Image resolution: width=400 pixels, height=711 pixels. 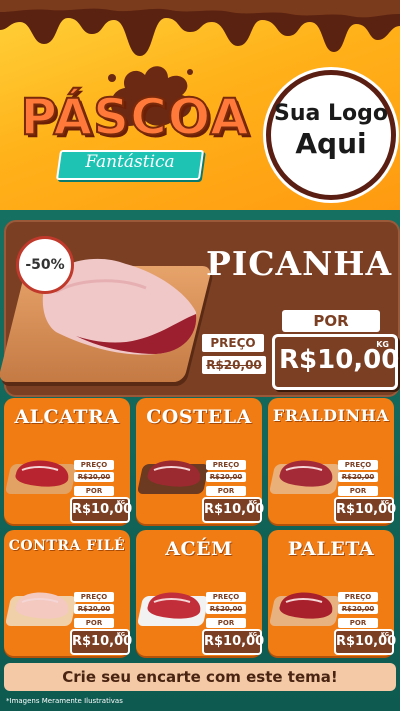 I want to click on logo-text-line1: Sua Logo, so click(x=330, y=113).